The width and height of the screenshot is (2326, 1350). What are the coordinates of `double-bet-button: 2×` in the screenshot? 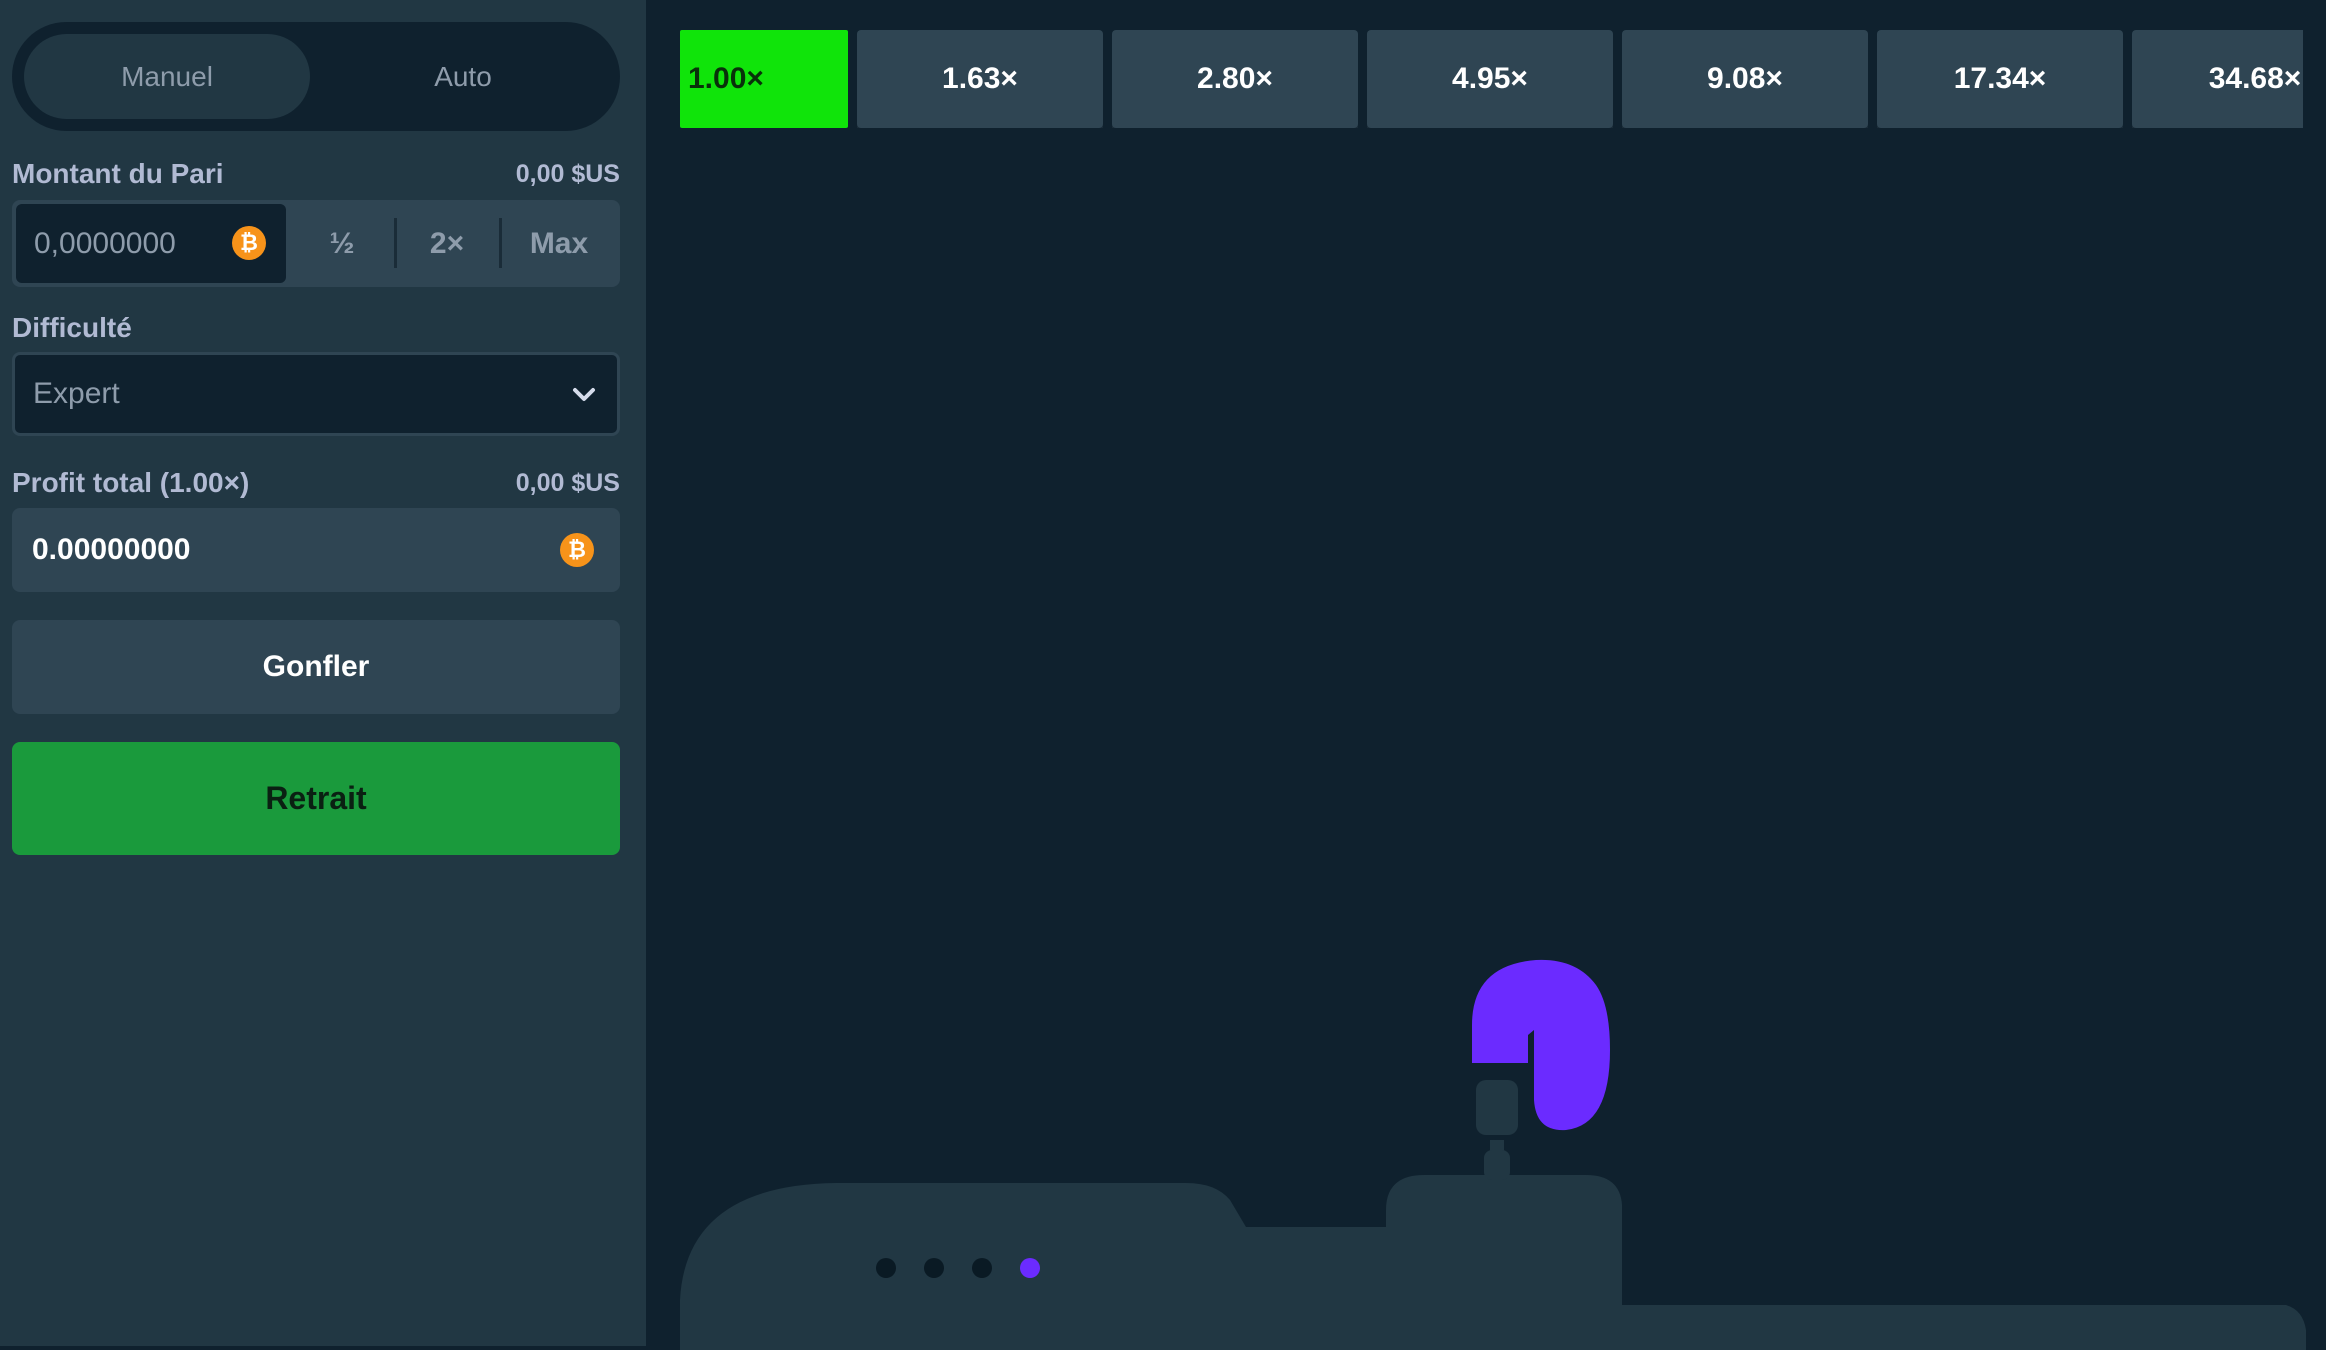 It's located at (447, 243).